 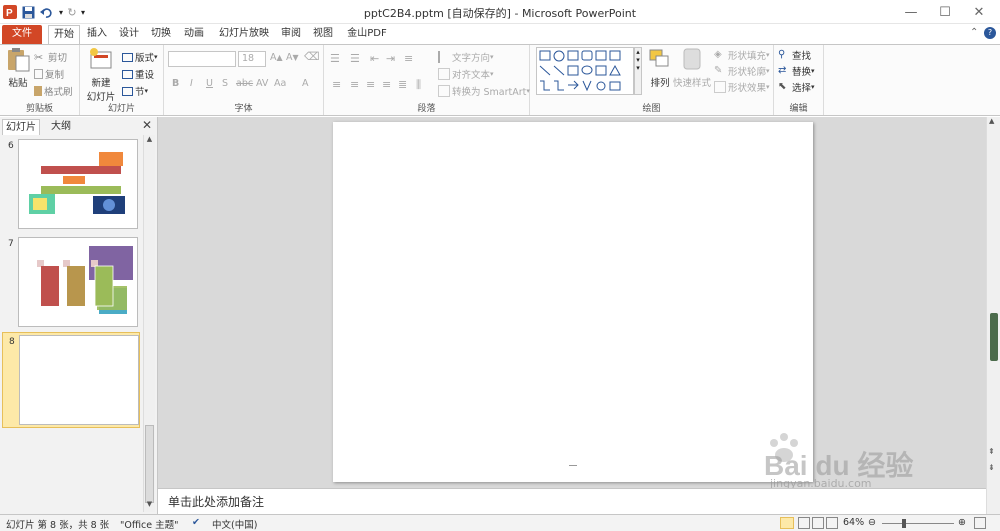 What do you see at coordinates (127, 57) in the screenshot?
I see `layout-icon` at bounding box center [127, 57].